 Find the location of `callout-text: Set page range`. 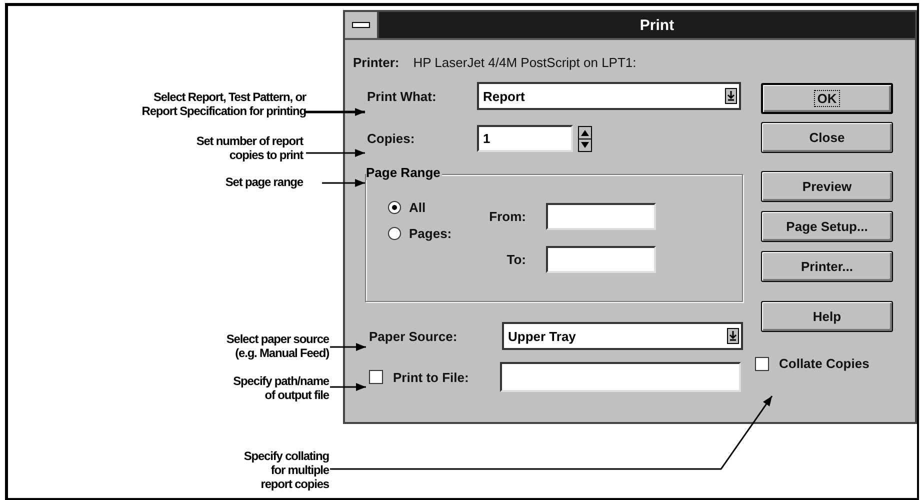

callout-text: Set page range is located at coordinates (264, 182).